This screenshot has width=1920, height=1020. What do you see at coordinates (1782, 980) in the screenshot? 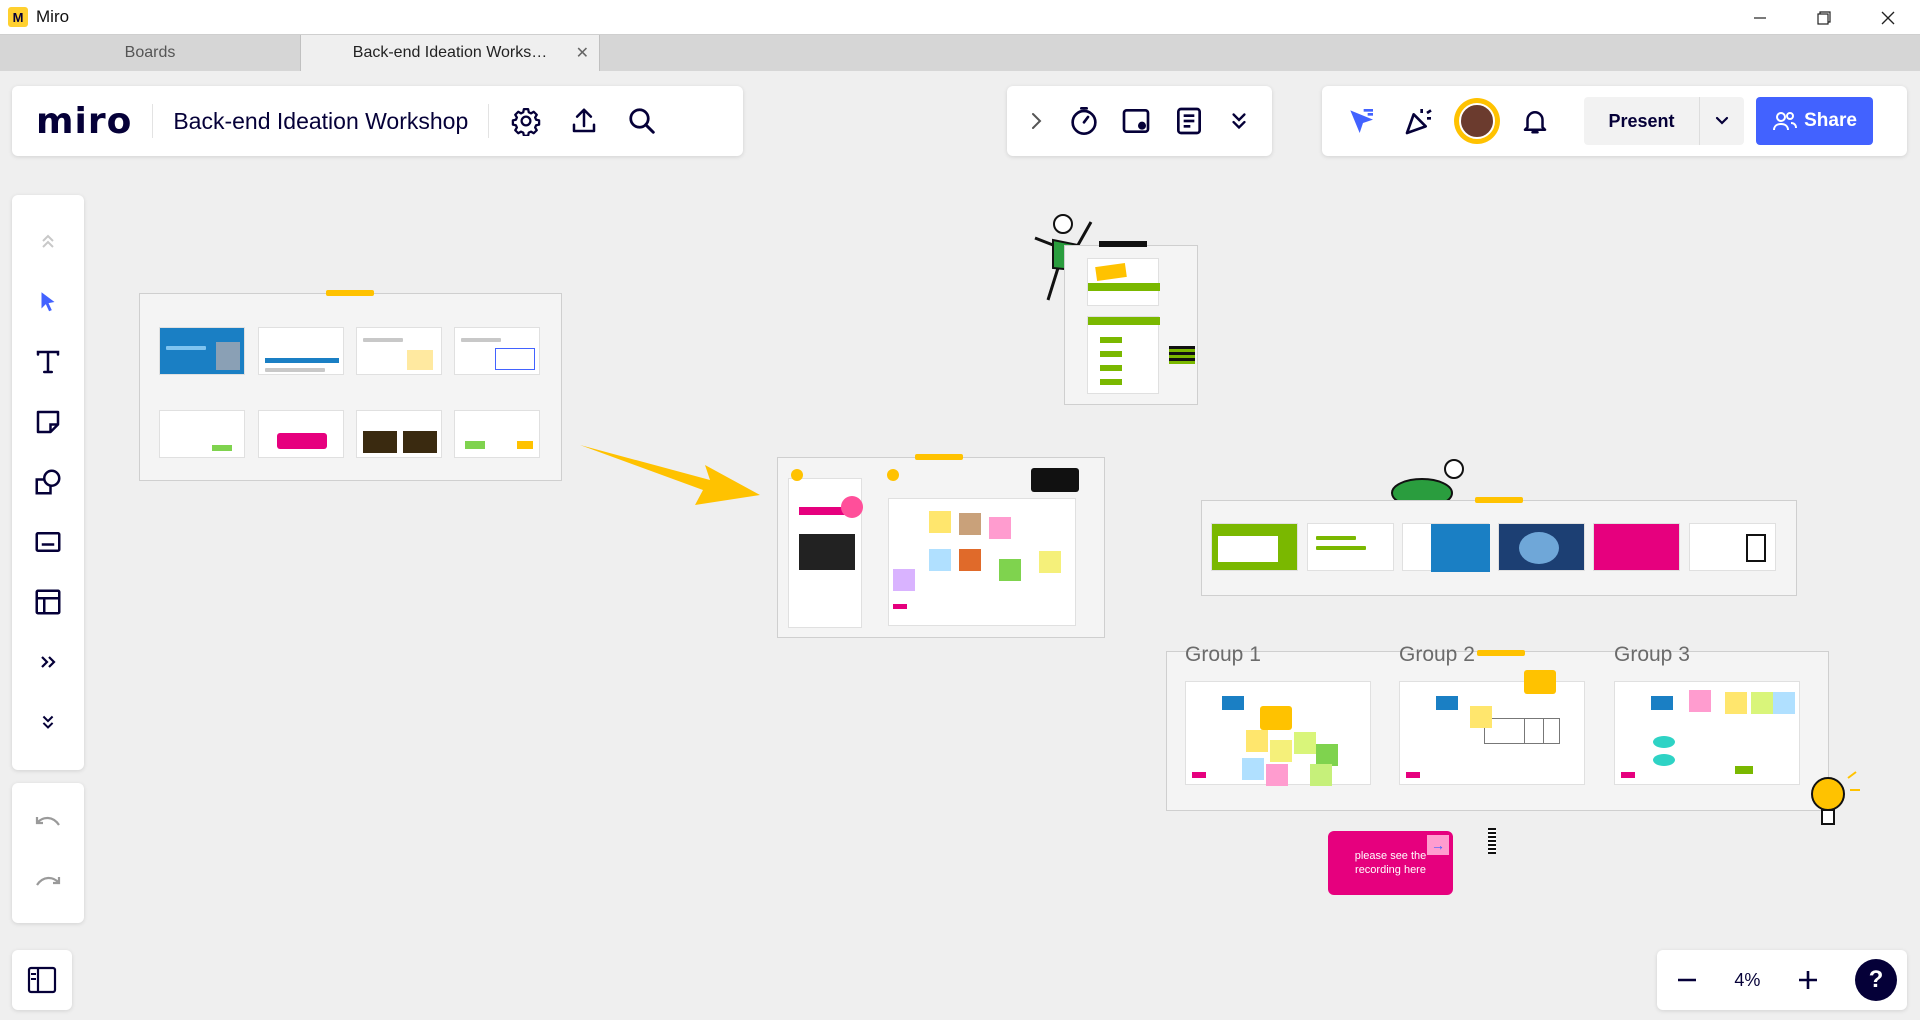
I see `zoom-bar: 4% ?` at bounding box center [1782, 980].